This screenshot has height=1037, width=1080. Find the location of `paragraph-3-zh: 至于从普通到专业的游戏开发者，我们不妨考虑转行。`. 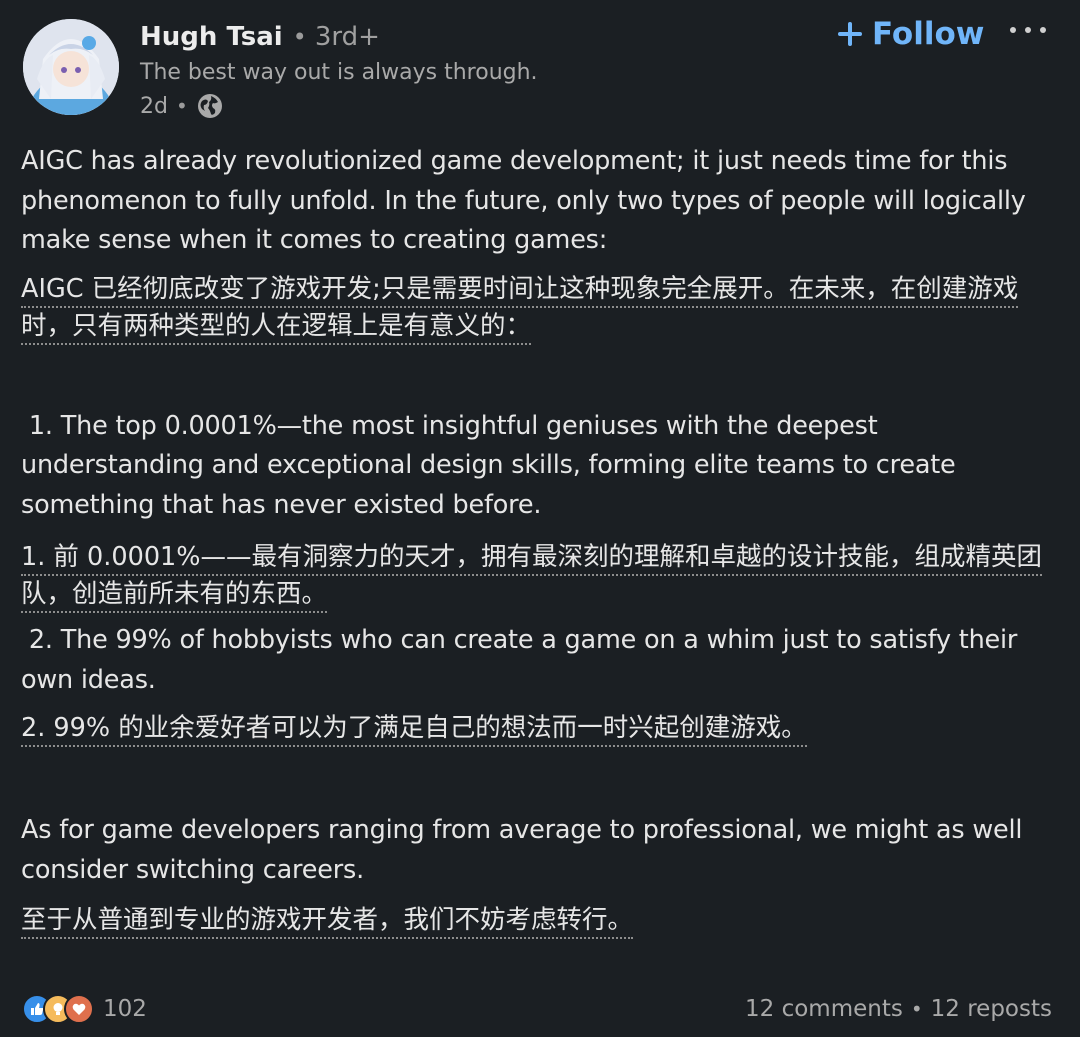

paragraph-3-zh: 至于从普通到专业的游戏开发者，我们不妨考虑转行。 is located at coordinates (536, 920).